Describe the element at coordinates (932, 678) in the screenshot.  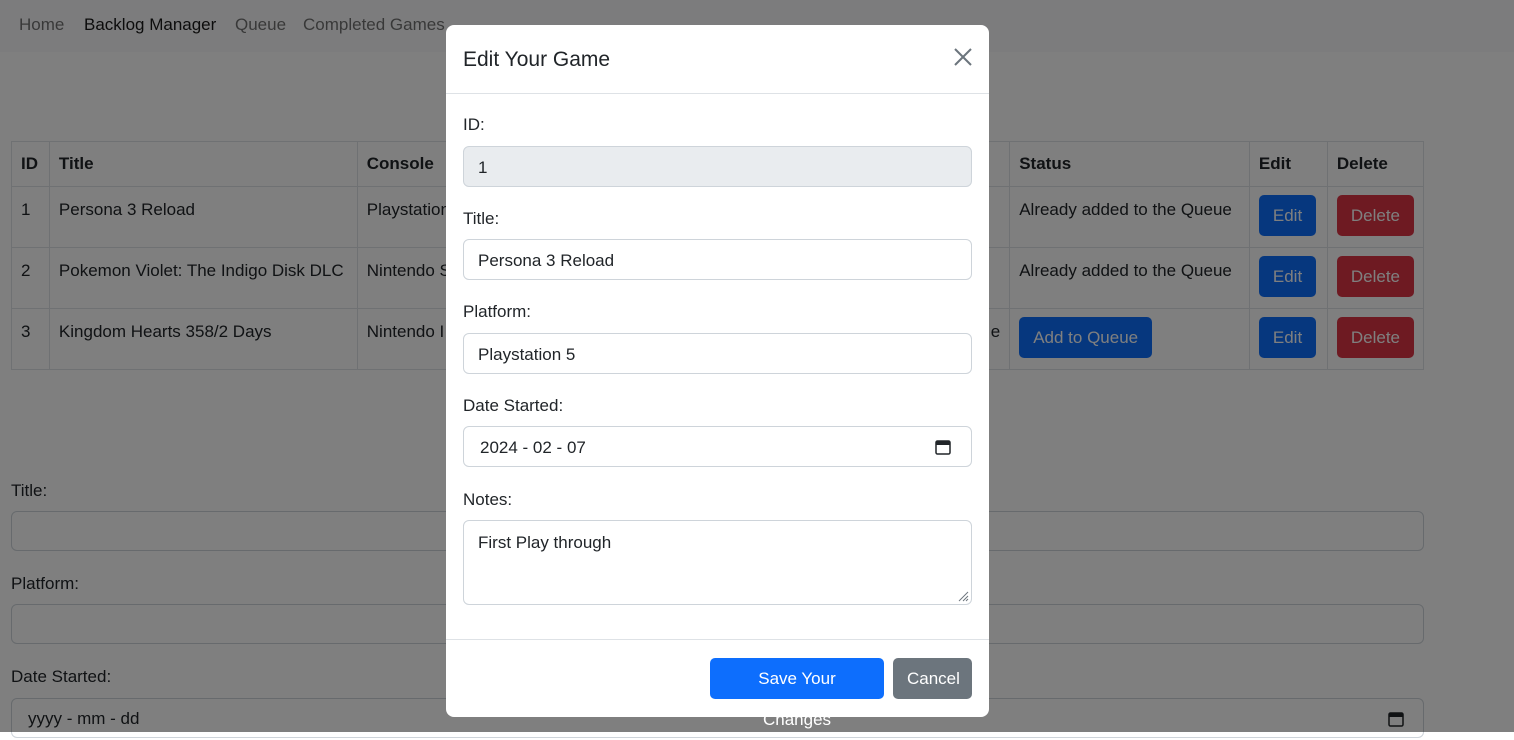
I see `cancel-button: Cancel` at that location.